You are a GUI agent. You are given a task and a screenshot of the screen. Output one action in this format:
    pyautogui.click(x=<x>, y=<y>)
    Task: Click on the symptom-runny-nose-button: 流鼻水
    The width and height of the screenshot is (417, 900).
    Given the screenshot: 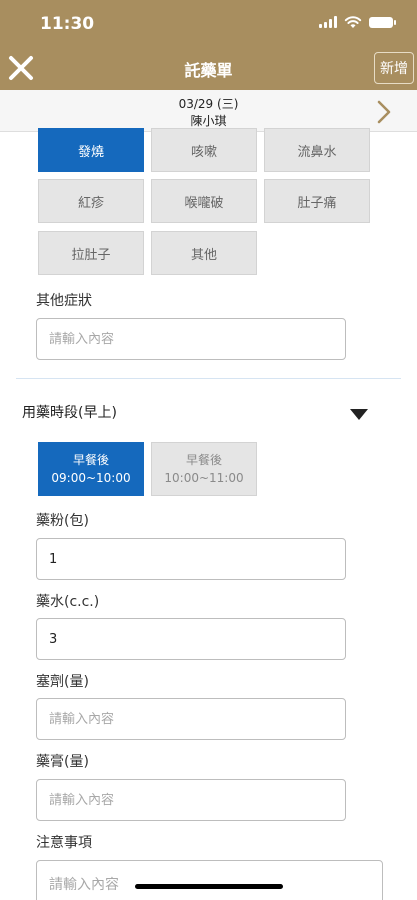 What is the action you would take?
    pyautogui.click(x=317, y=150)
    